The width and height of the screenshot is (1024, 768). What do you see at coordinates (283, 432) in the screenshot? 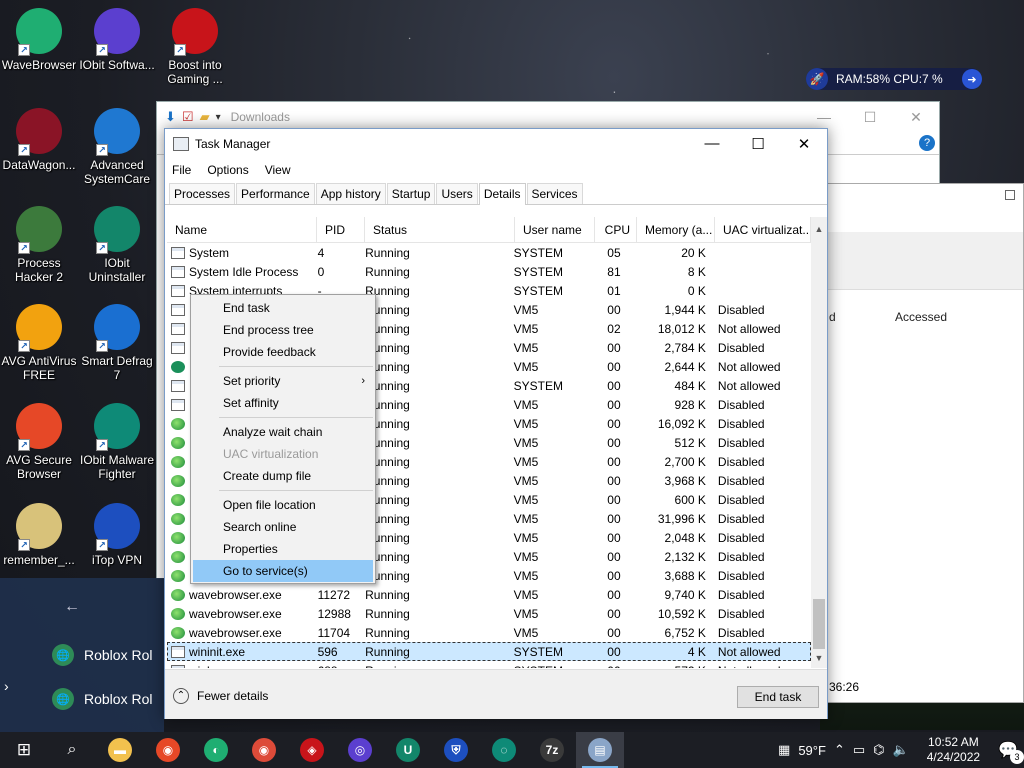
I see `menu-item-analyze-wait-chain: Analyze wait chain` at bounding box center [283, 432].